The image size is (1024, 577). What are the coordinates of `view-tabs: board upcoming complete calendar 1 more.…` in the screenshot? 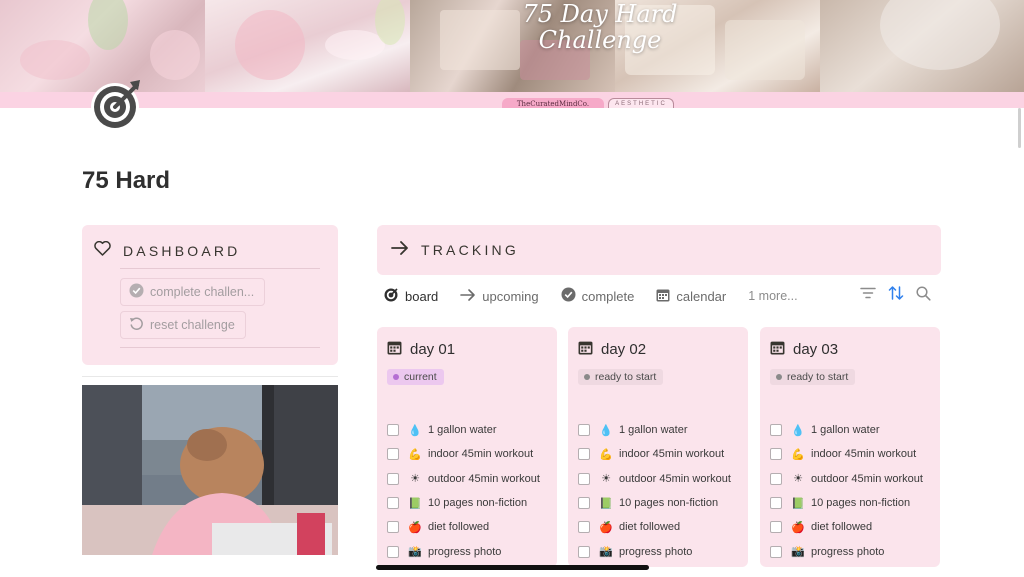 It's located at (602, 296).